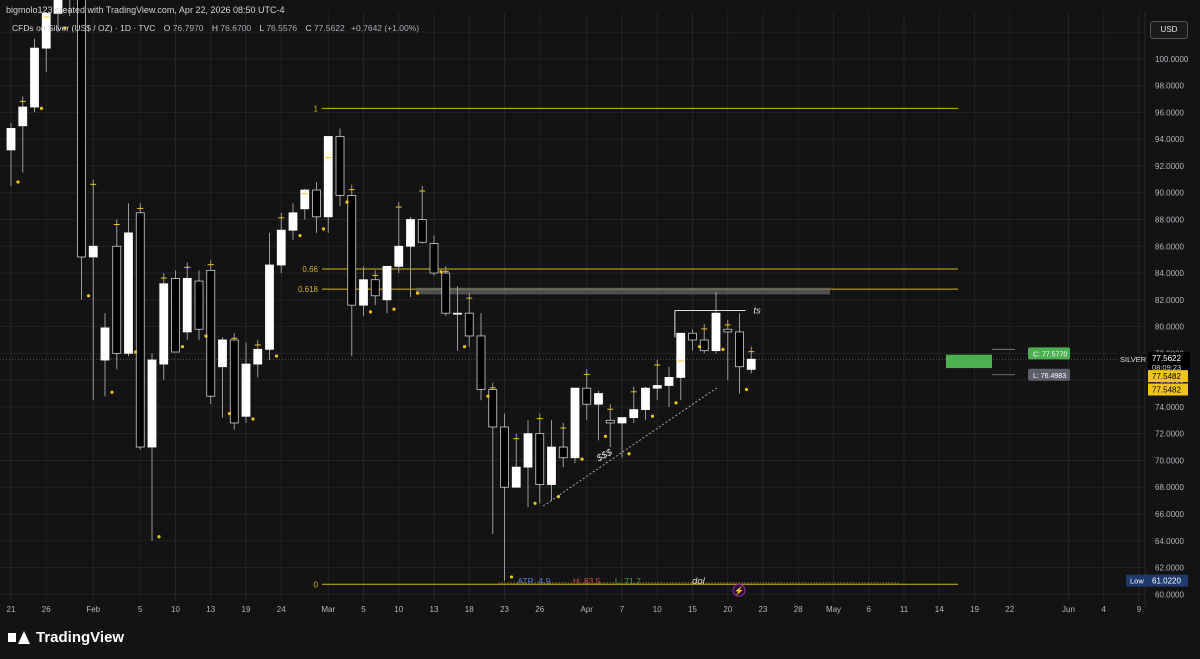  I want to click on fib-level-label: 1, so click(316, 108).